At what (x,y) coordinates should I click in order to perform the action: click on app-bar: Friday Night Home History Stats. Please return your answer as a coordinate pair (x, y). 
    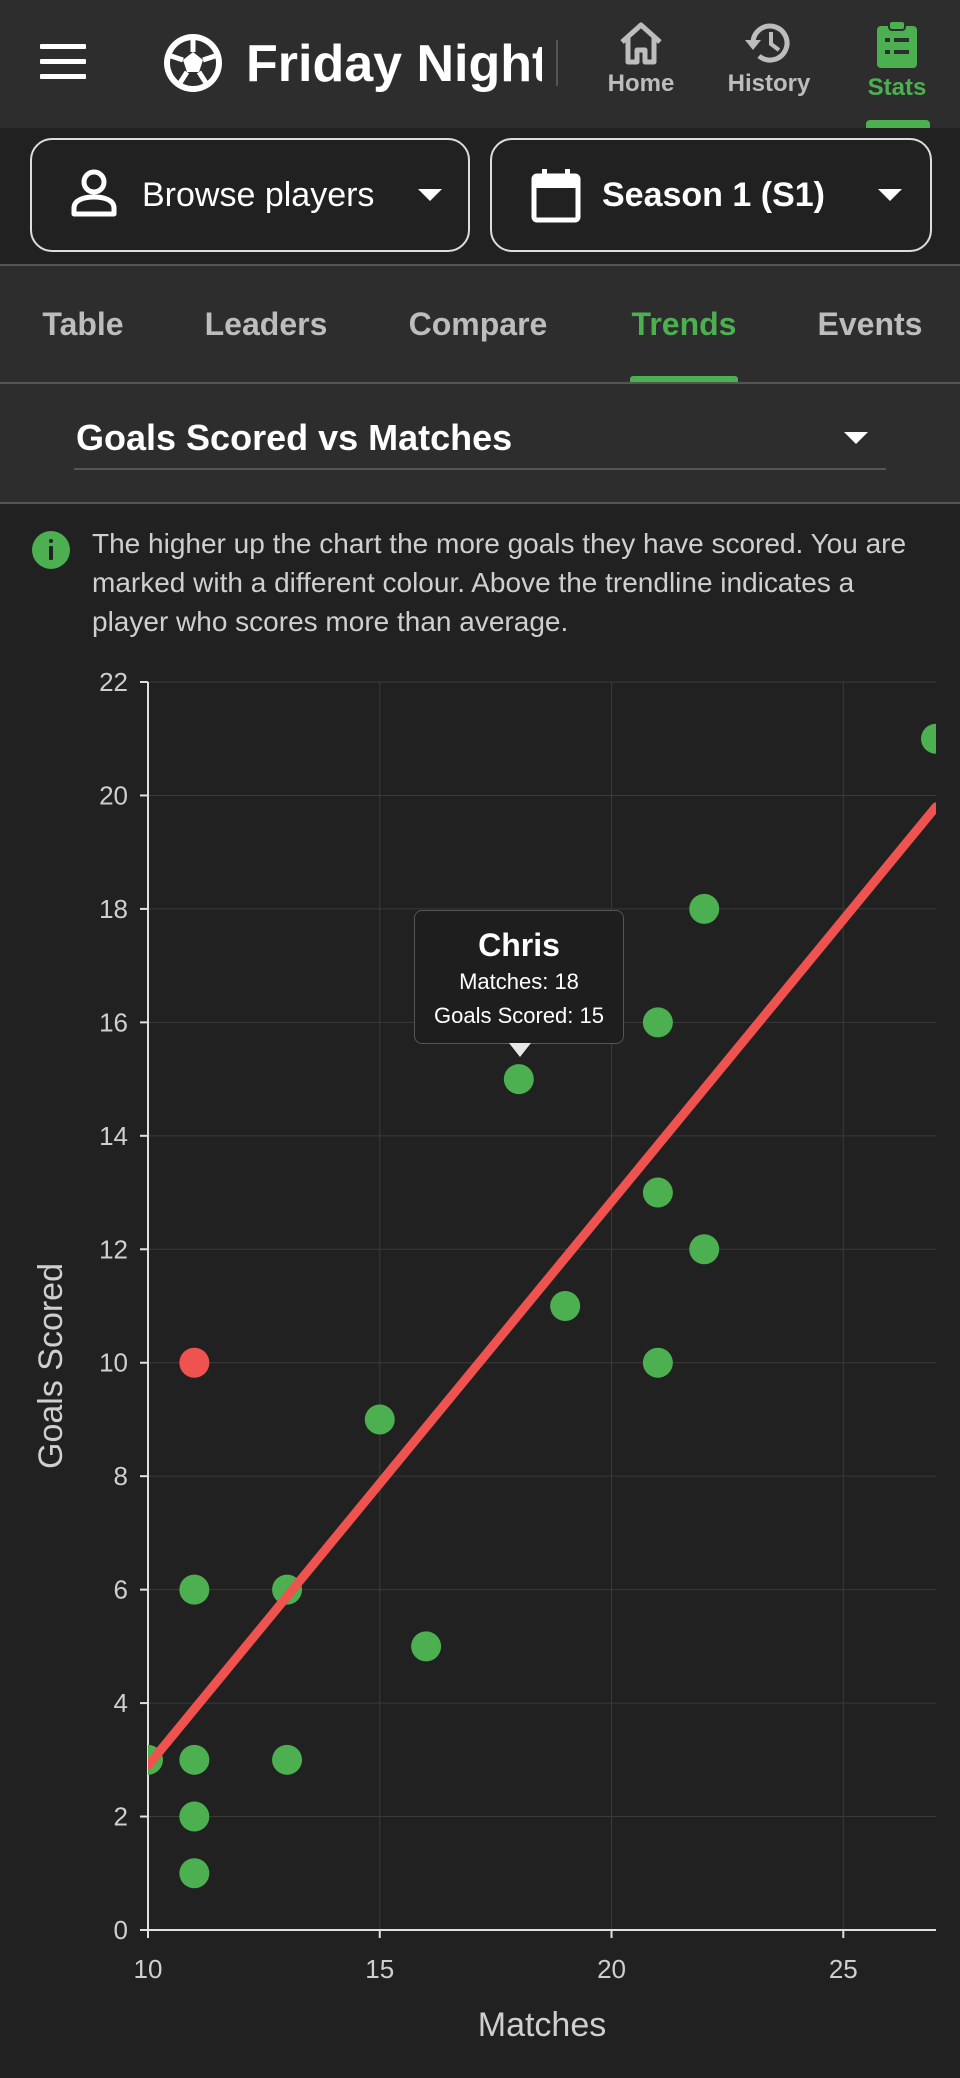
    Looking at the image, I should click on (480, 64).